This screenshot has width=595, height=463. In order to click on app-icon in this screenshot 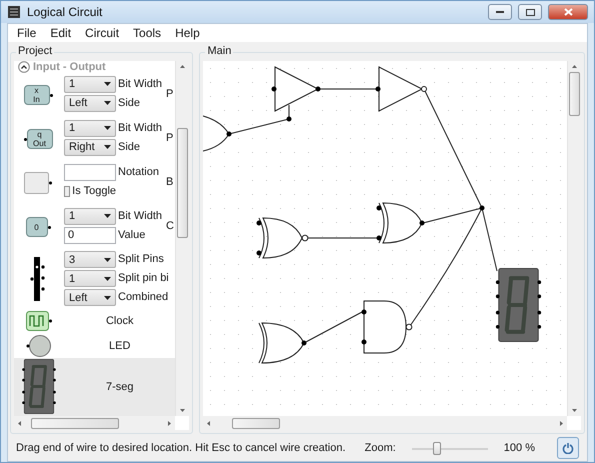, I will do `click(14, 12)`.